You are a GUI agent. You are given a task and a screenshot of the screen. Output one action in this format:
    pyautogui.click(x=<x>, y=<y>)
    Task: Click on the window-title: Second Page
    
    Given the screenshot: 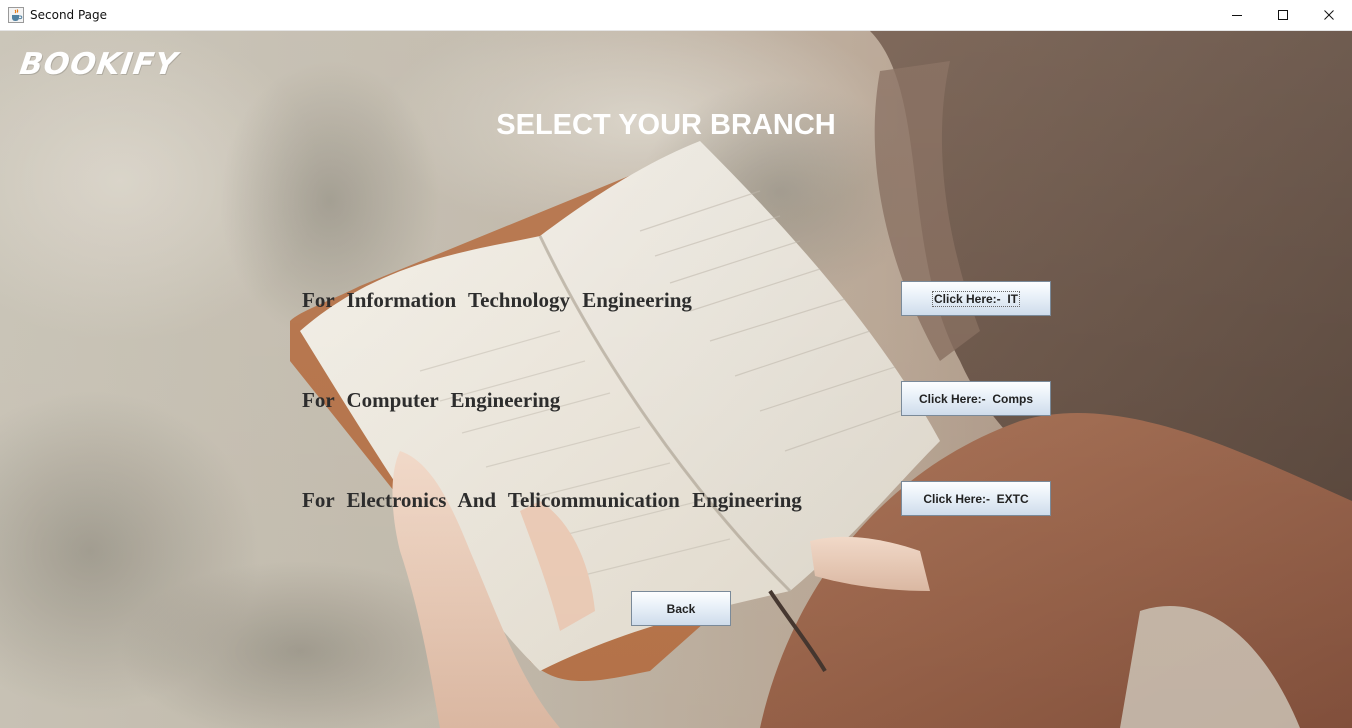 What is the action you would take?
    pyautogui.click(x=69, y=15)
    